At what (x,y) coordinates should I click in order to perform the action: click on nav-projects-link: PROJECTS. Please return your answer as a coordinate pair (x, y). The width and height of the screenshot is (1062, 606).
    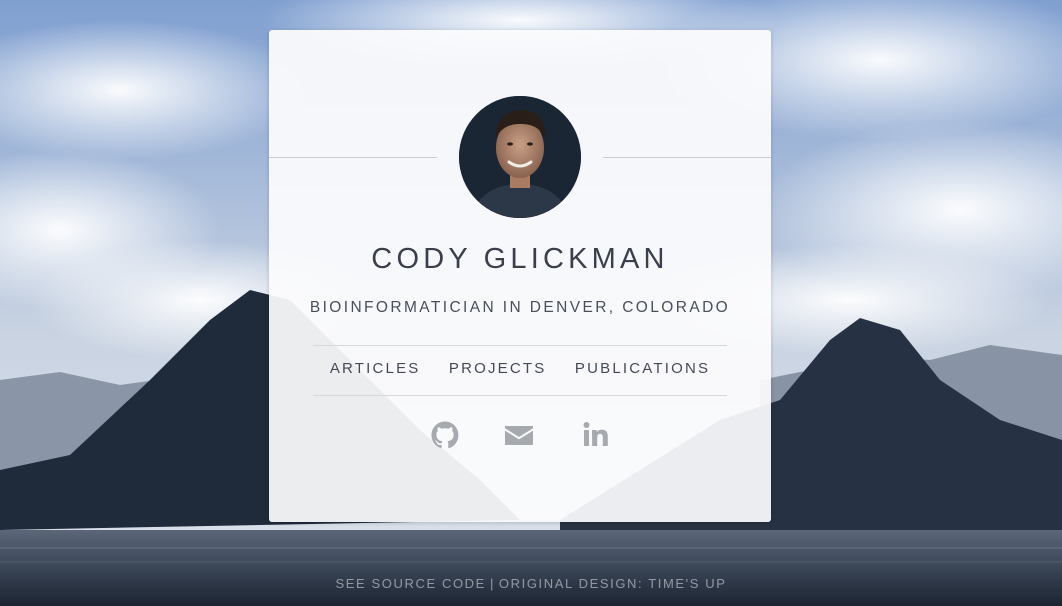
    Looking at the image, I should click on (498, 368).